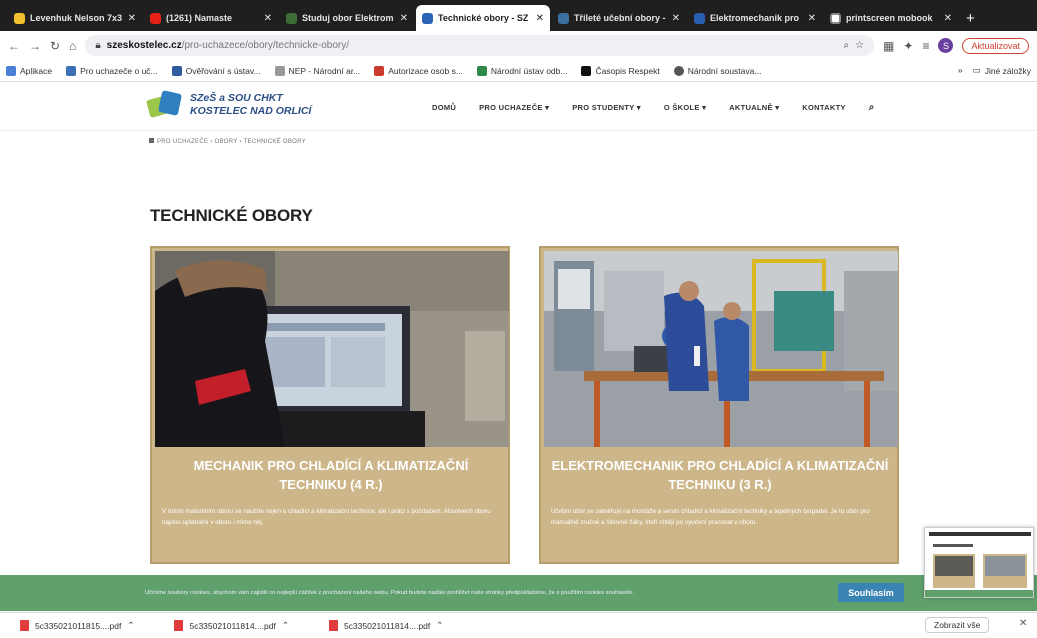 The image size is (1037, 638). I want to click on tab-1: (1261) Namaste ✕, so click(211, 18).